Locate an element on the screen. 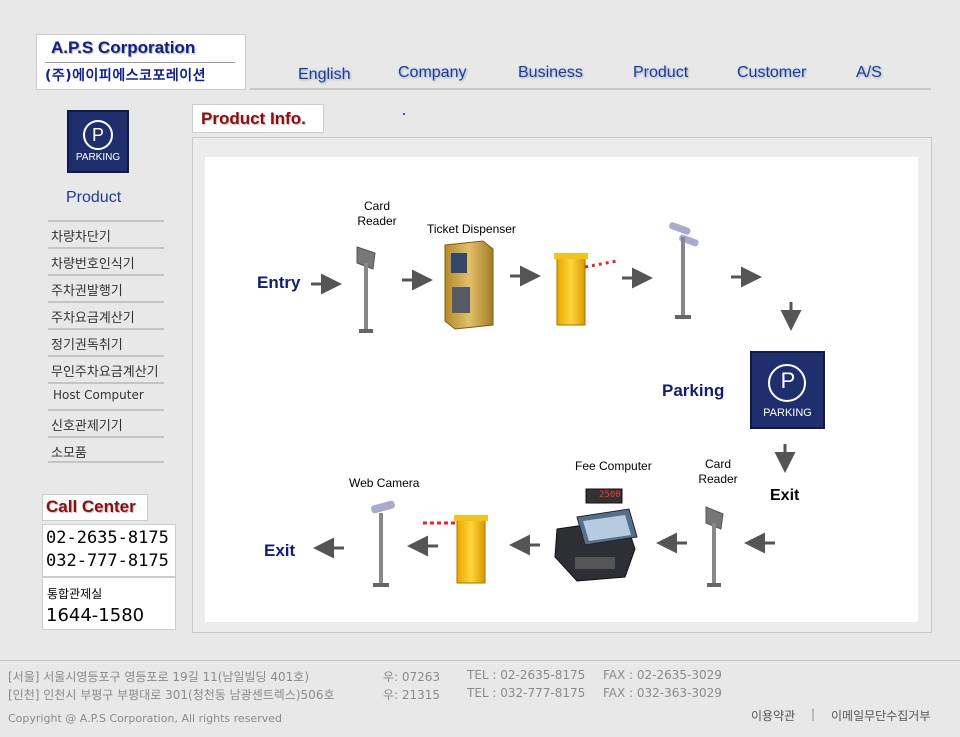 The image size is (960, 737). nav-business: Business is located at coordinates (550, 73).